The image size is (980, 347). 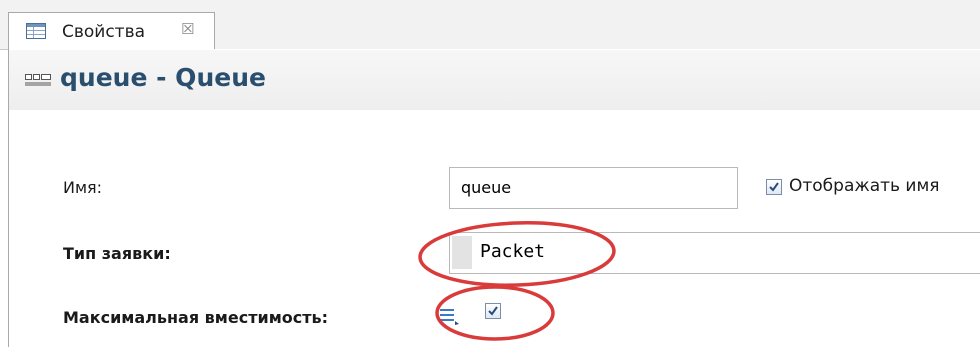 What do you see at coordinates (449, 317) in the screenshot?
I see `static-value-icon` at bounding box center [449, 317].